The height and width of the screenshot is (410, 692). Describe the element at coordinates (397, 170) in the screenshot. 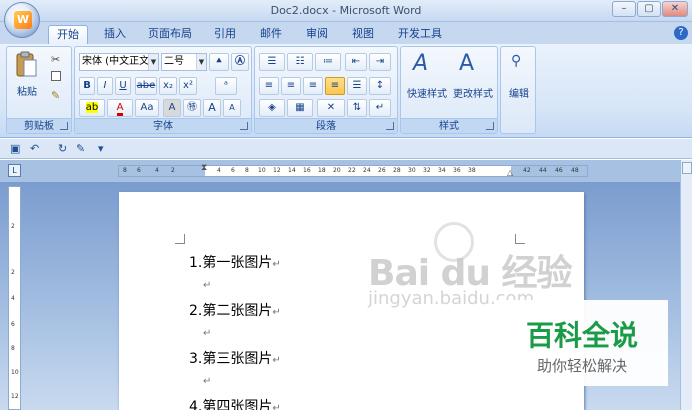

I see `ruler-tick: 28` at that location.